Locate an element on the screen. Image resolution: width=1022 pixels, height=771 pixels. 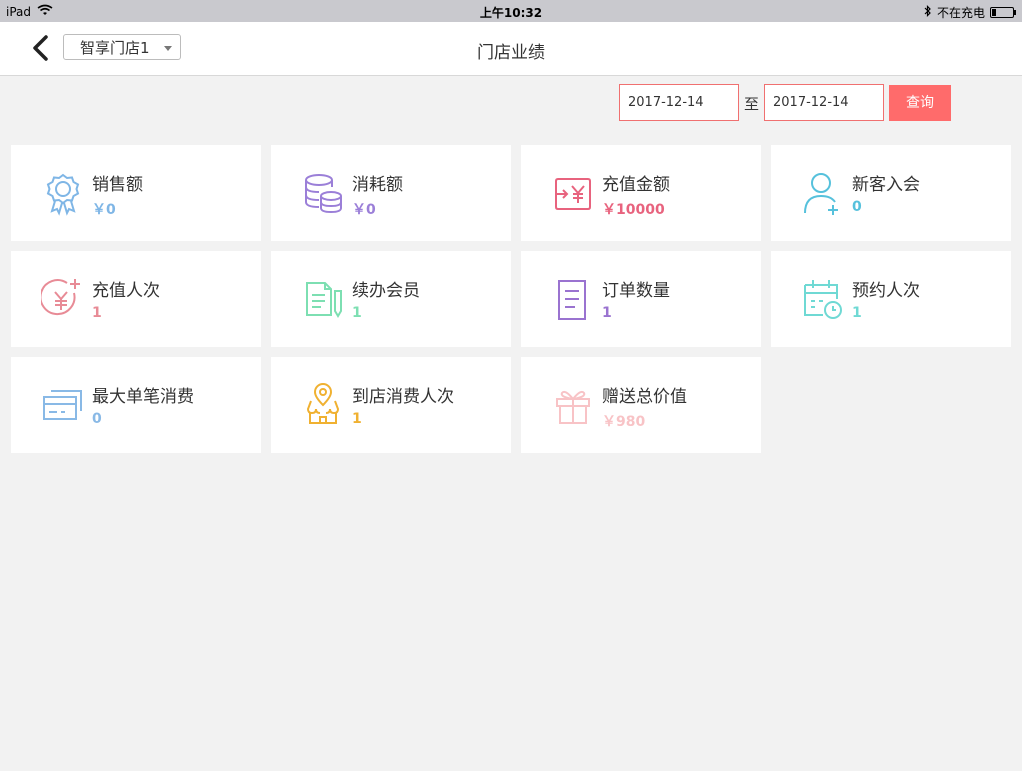
stat-label: 新客入会 is located at coordinates (886, 185).